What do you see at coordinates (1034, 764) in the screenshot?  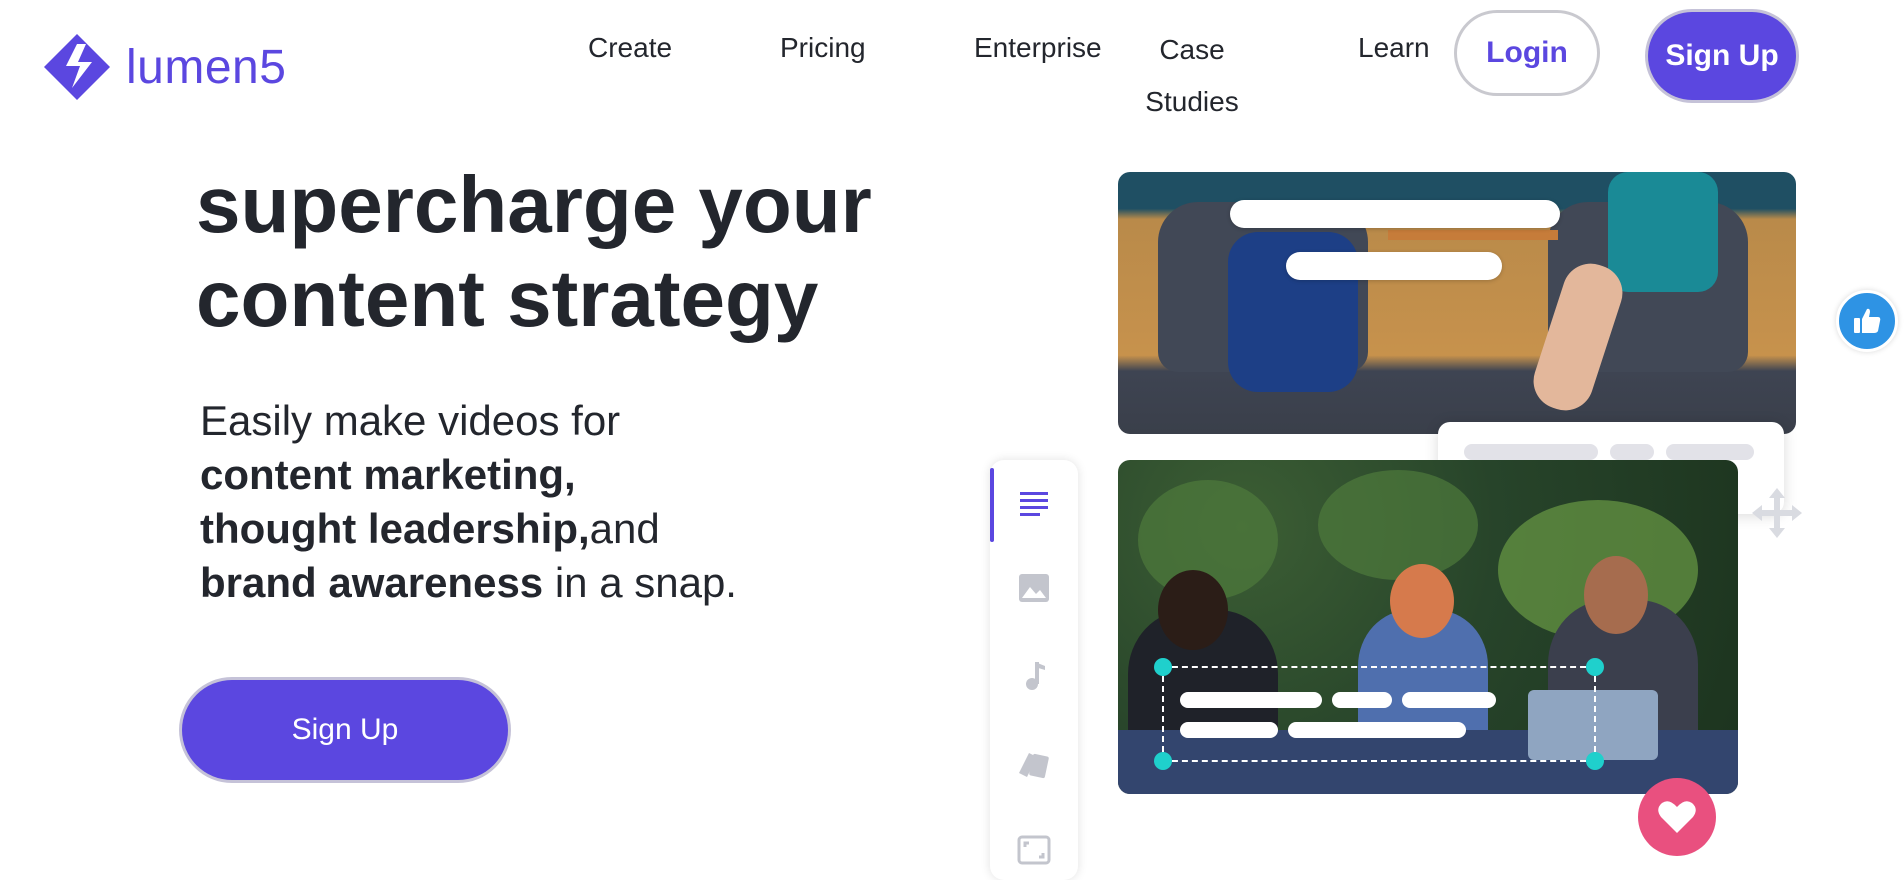 I see `style-icon` at bounding box center [1034, 764].